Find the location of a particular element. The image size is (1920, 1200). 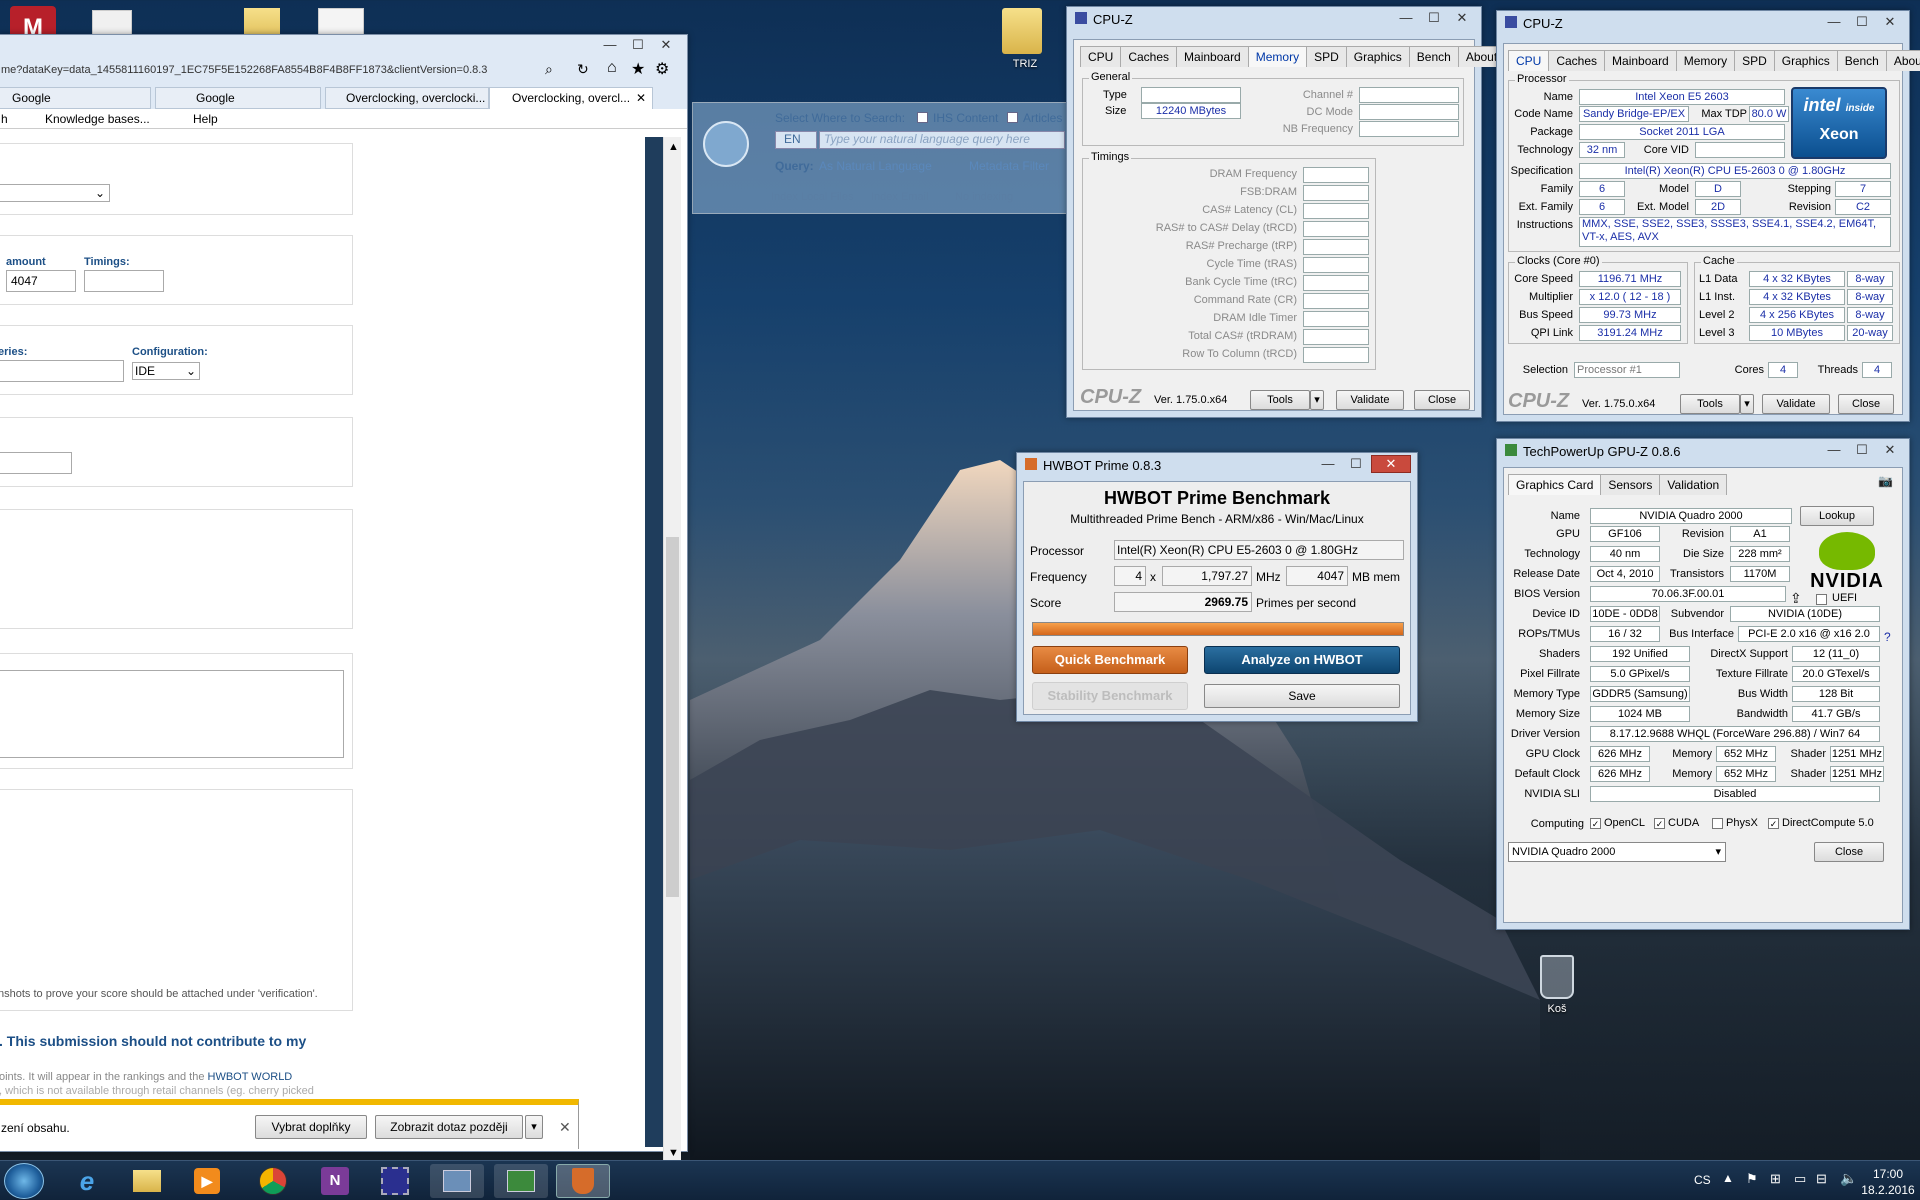

recycle-bin-icon is located at coordinates (1557, 977).